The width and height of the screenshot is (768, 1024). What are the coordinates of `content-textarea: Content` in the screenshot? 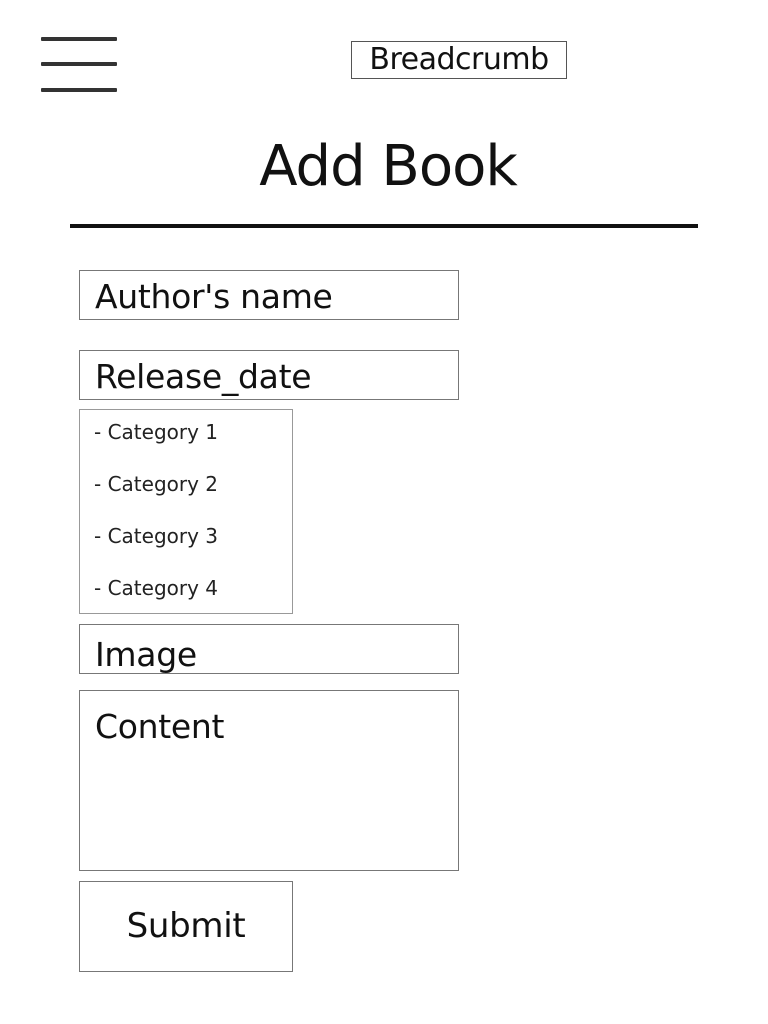 It's located at (269, 780).